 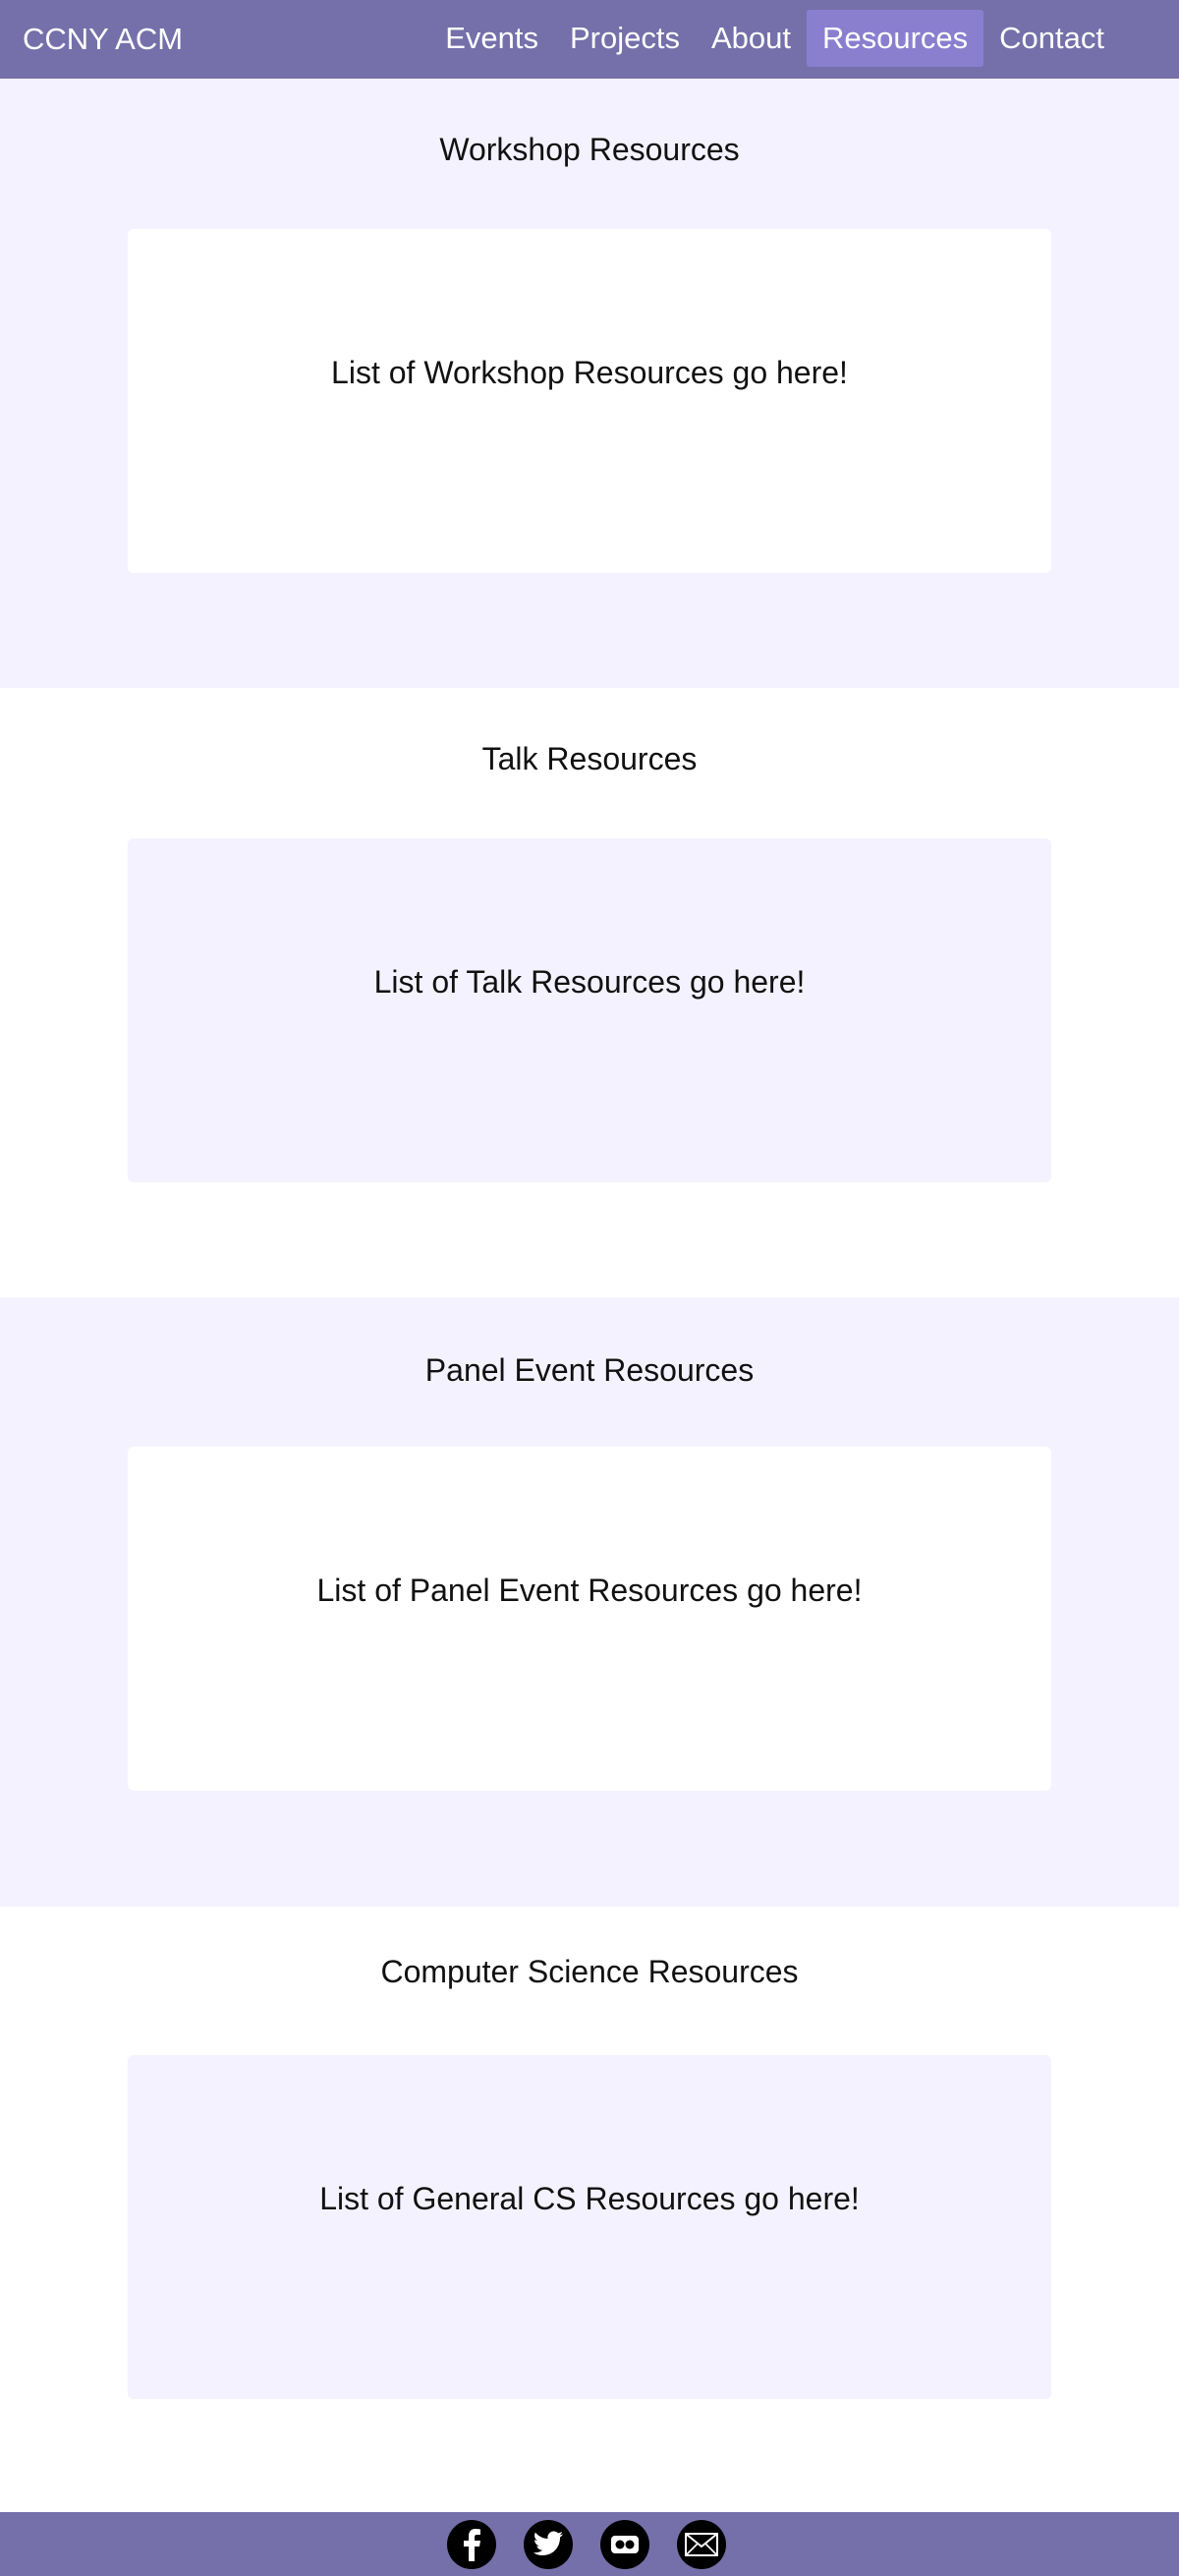 What do you see at coordinates (701, 2544) in the screenshot?
I see `email-icon` at bounding box center [701, 2544].